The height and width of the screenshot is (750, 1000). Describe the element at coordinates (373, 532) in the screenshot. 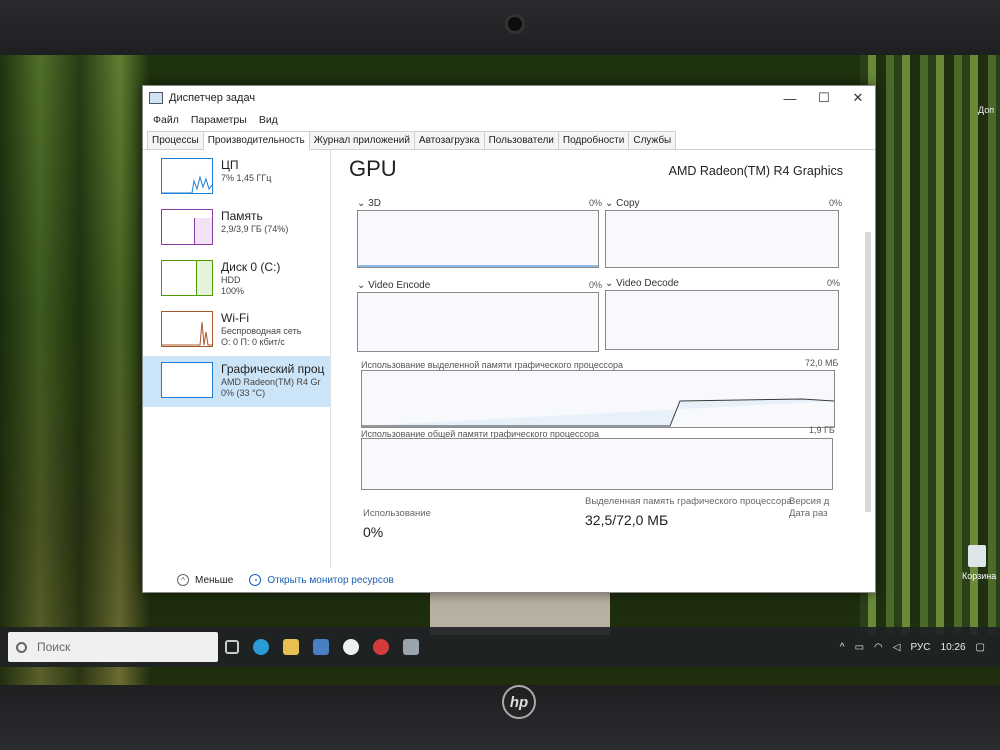

I see `usage-value: 0%` at that location.